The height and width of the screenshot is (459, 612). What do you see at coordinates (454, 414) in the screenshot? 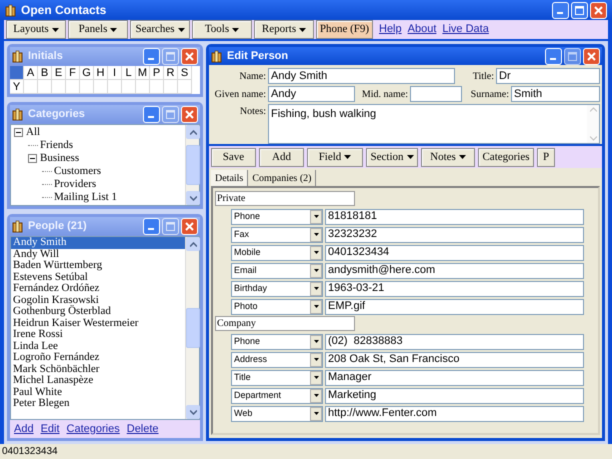
I see `field-value: http://www.Fenter.com` at bounding box center [454, 414].